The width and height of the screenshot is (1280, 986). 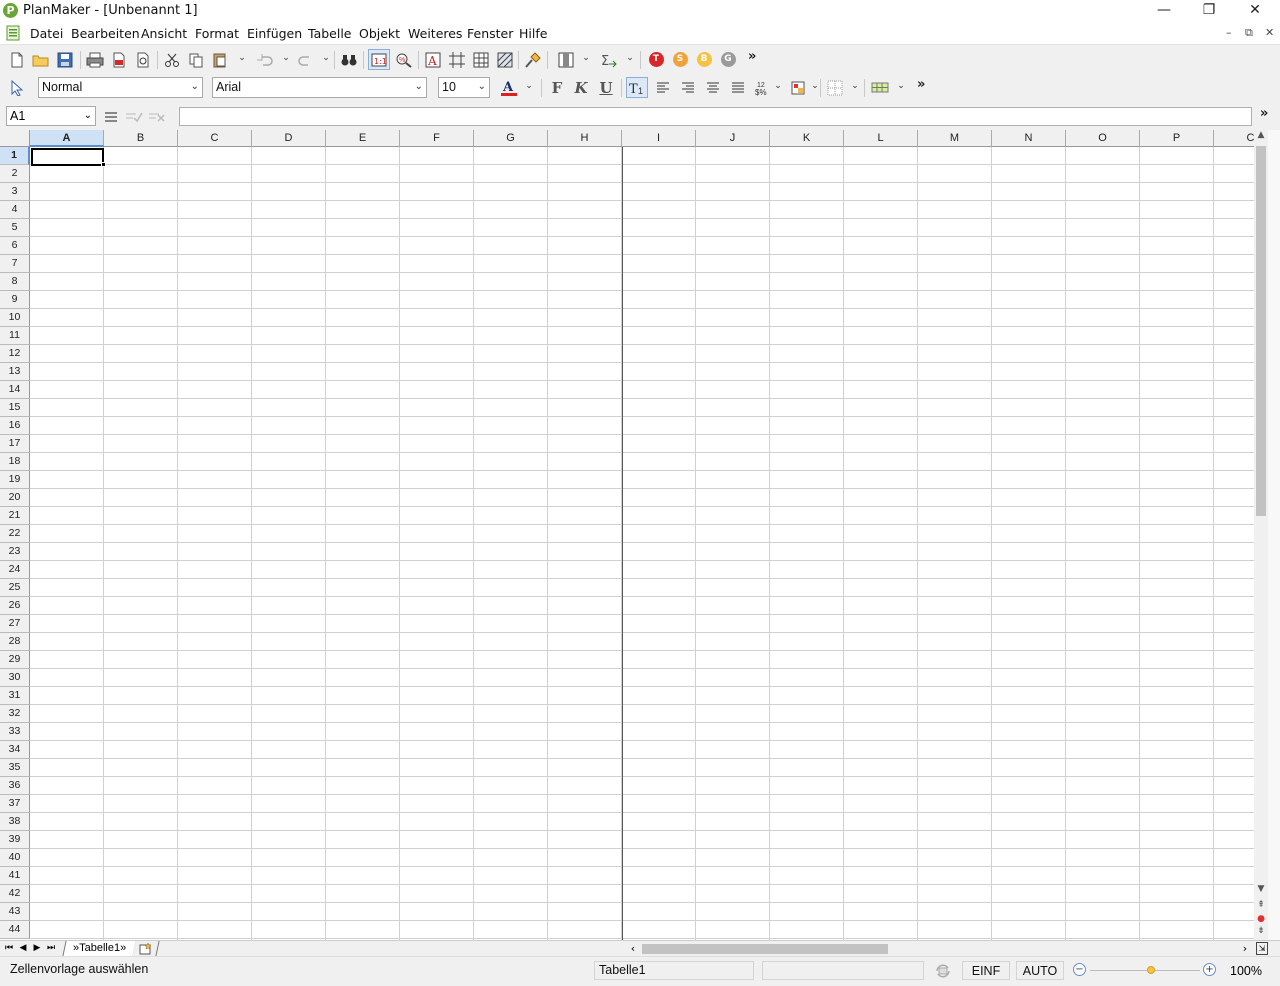 What do you see at coordinates (15, 480) in the screenshot?
I see `row-header: 19` at bounding box center [15, 480].